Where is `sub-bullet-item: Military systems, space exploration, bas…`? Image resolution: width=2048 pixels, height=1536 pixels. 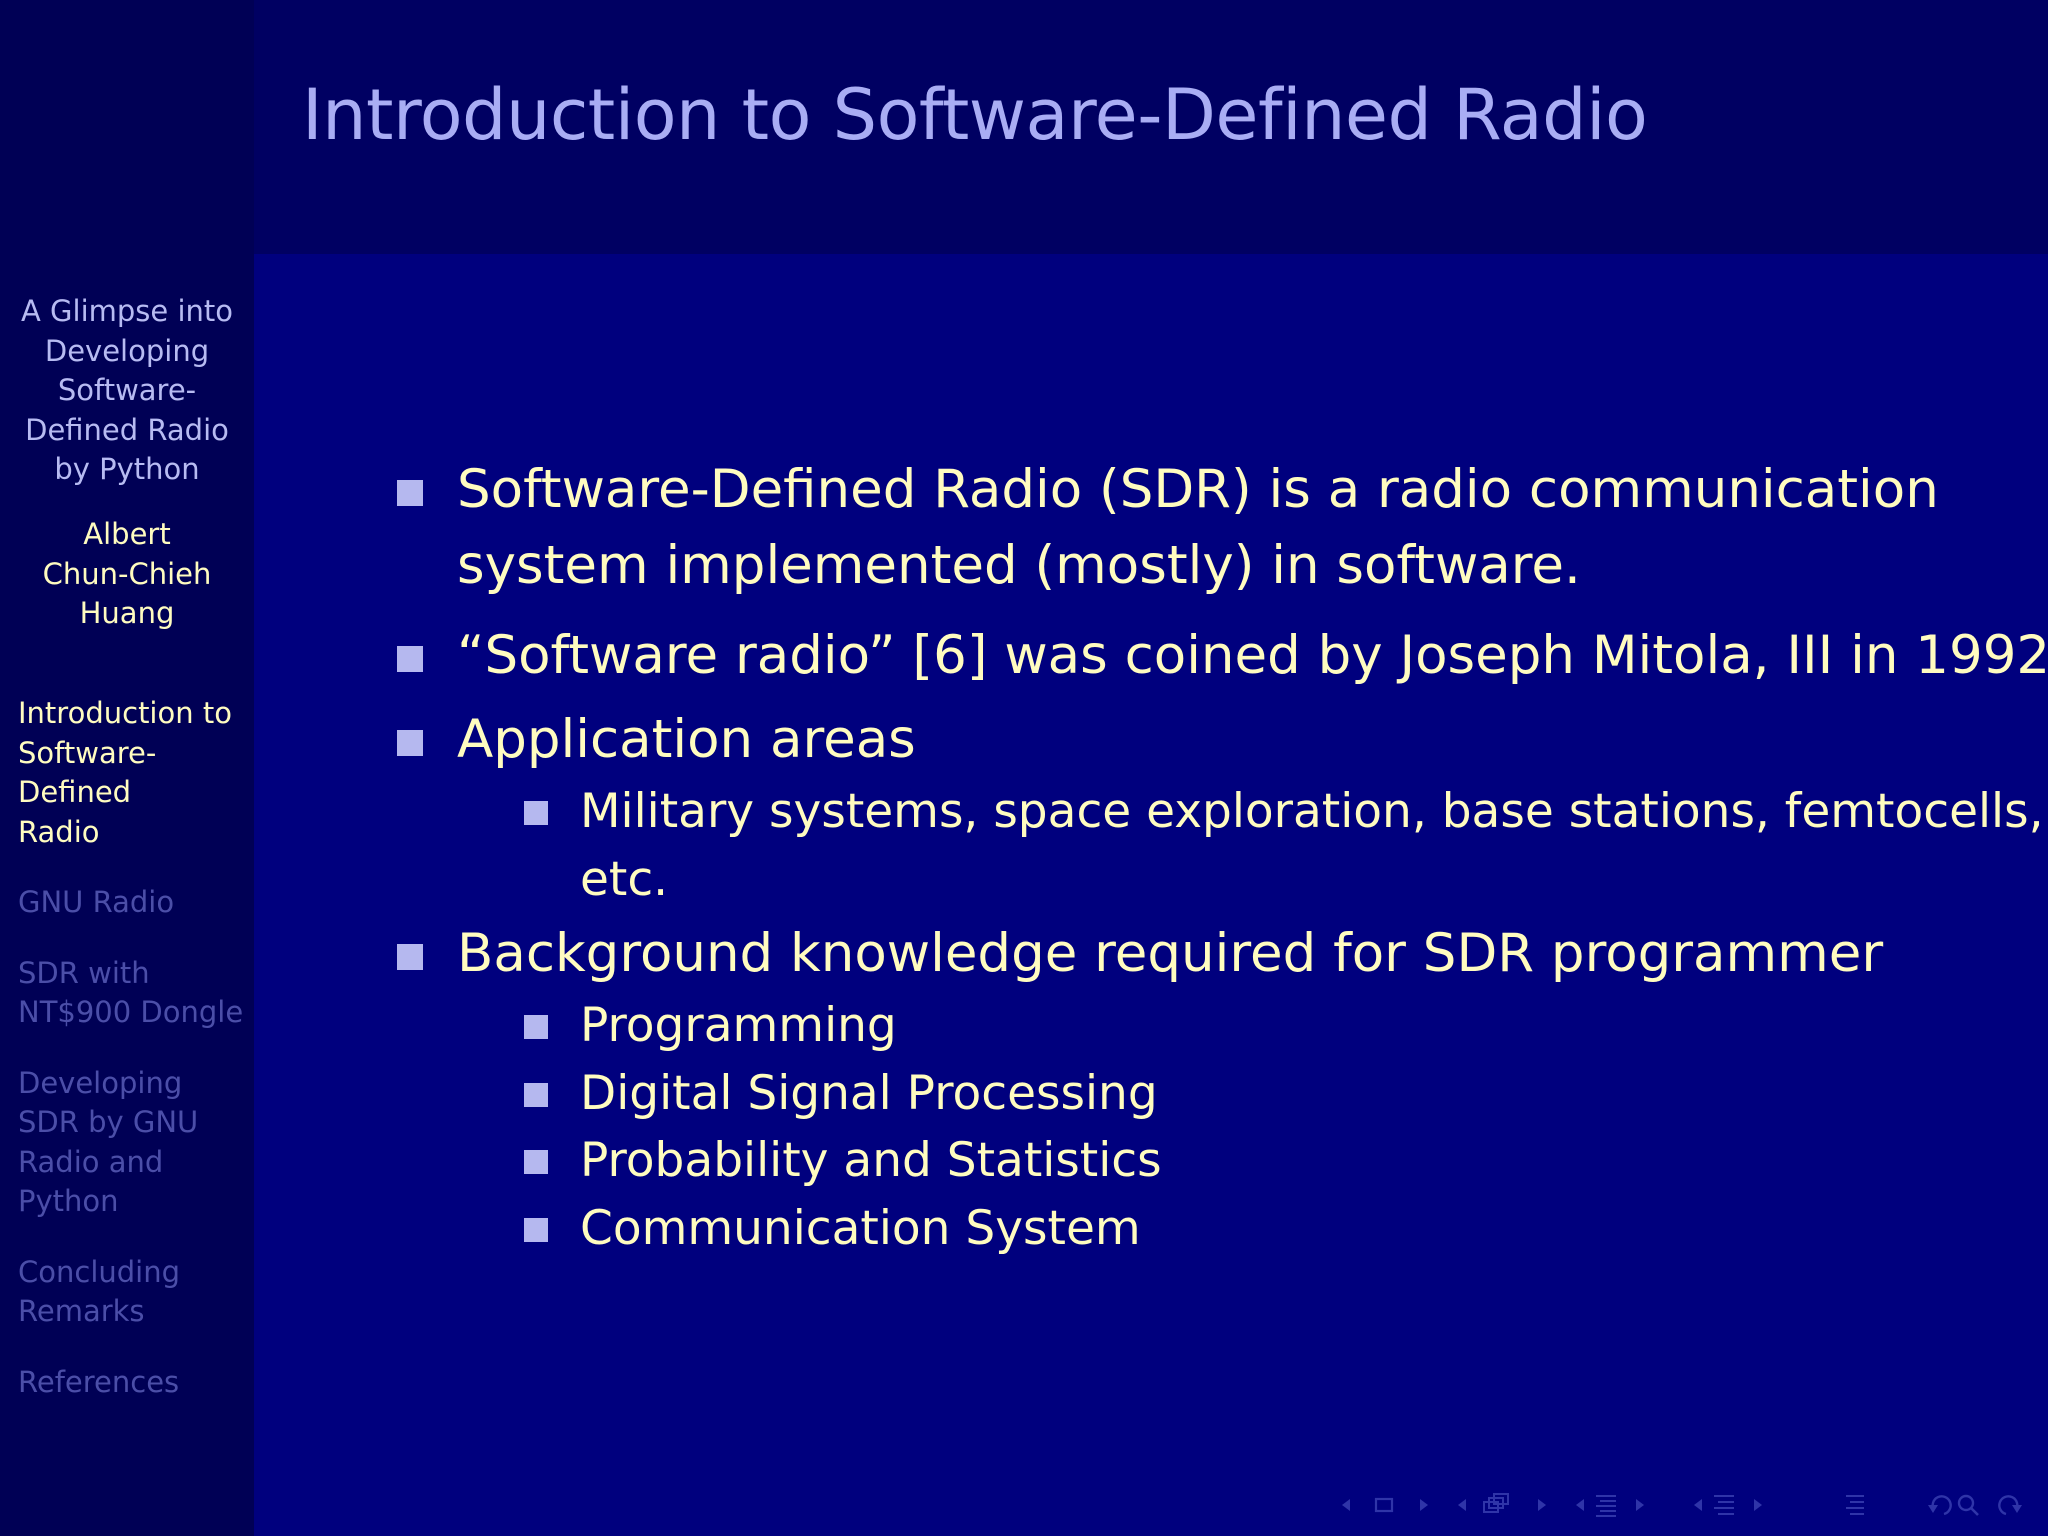
sub-bullet-item: Military systems, space exploration, bas… is located at coordinates (1219, 845).